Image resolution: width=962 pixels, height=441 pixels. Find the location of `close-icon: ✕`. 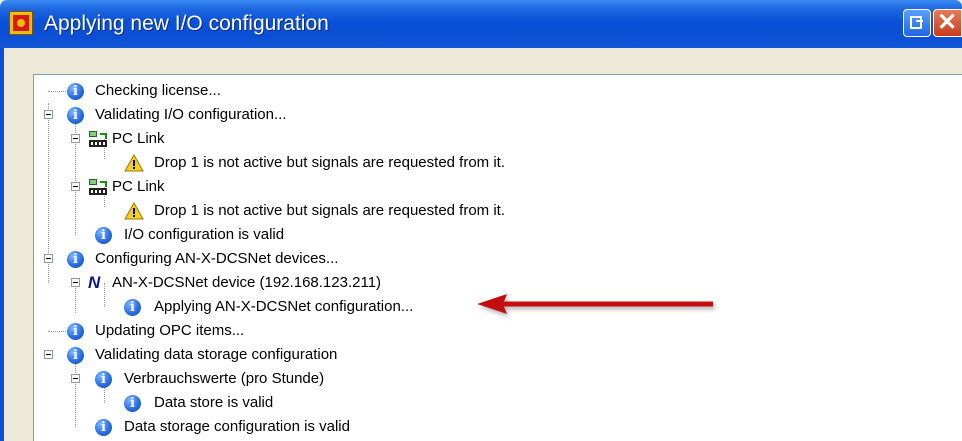

close-icon: ✕ is located at coordinates (947, 22).